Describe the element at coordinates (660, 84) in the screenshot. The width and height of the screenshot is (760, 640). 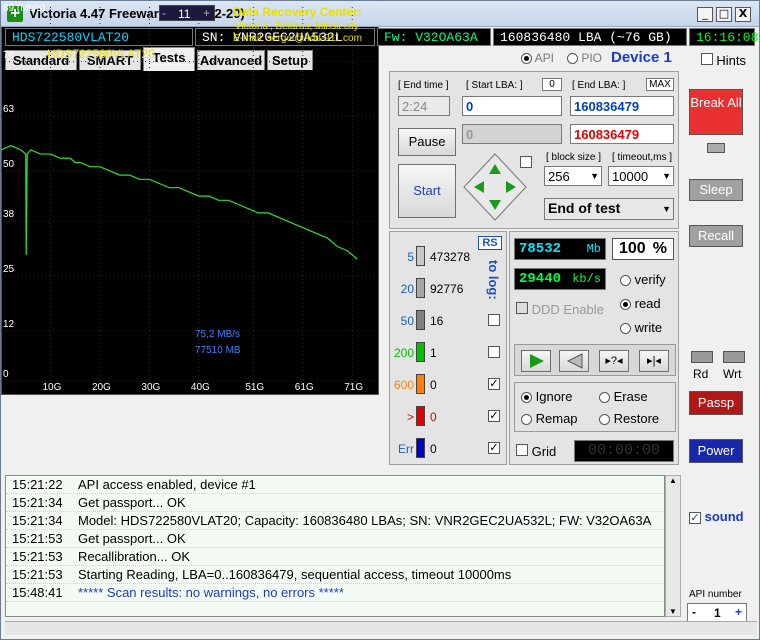
I see `end-lba-max-button: MAX` at that location.